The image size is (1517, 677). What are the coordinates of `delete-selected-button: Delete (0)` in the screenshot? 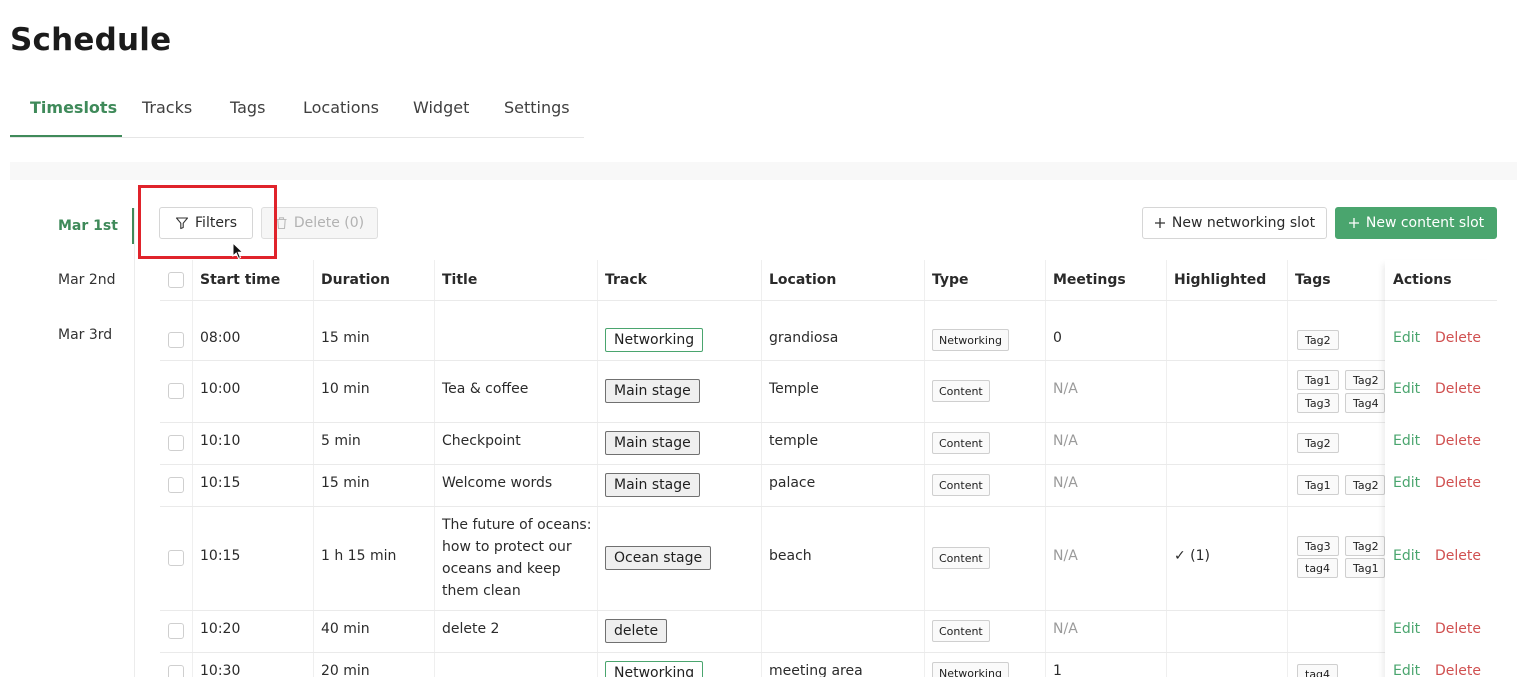 It's located at (319, 223).